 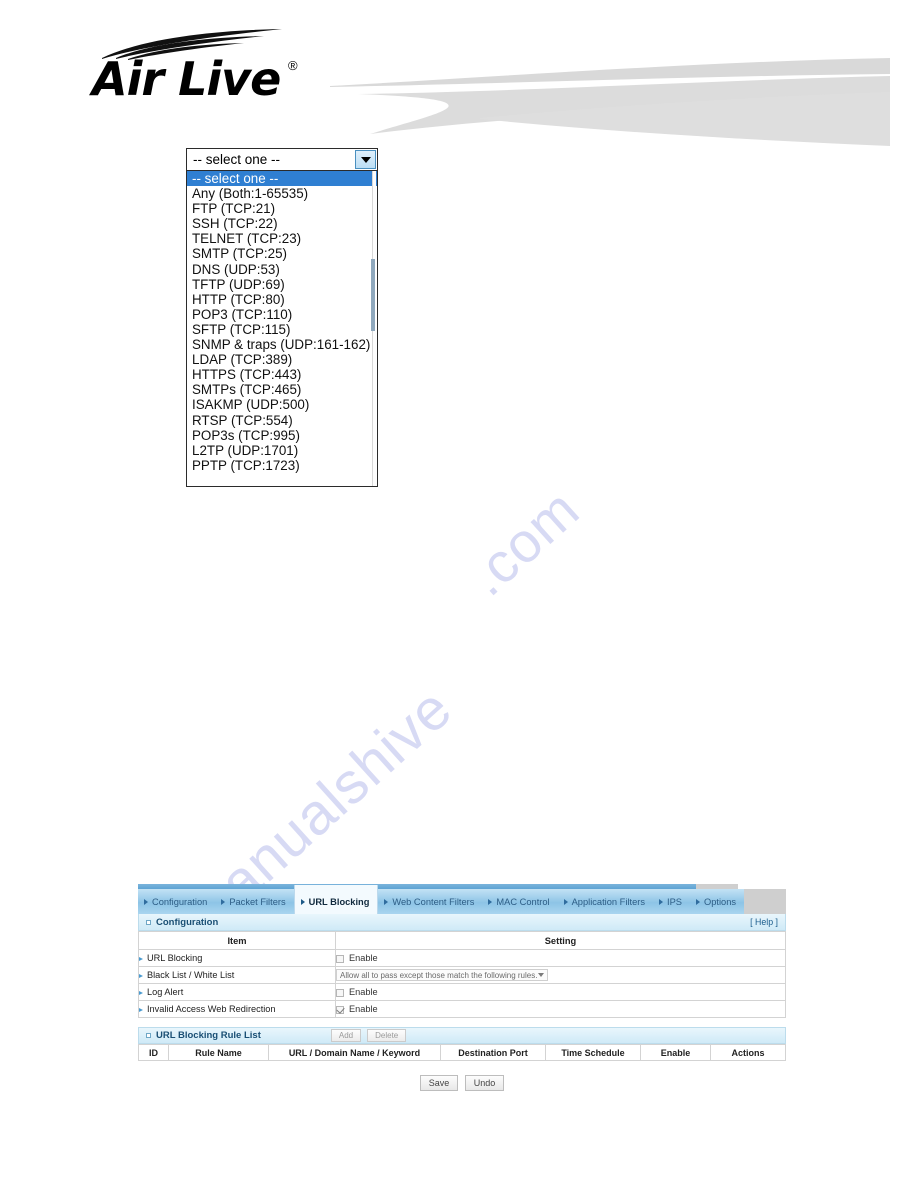 I want to click on configuration-header-row: Item Setting, so click(x=462, y=940).